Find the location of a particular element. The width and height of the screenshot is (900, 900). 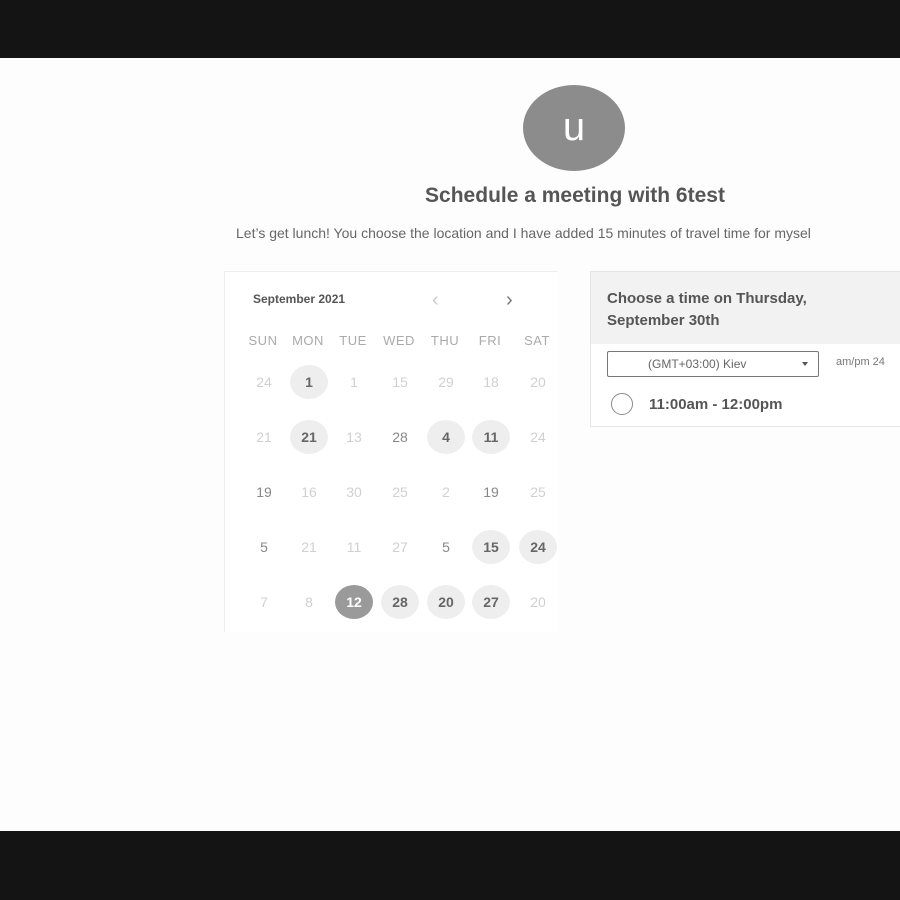

time-slot-label: 11:00am - 12:00pm is located at coordinates (716, 404).